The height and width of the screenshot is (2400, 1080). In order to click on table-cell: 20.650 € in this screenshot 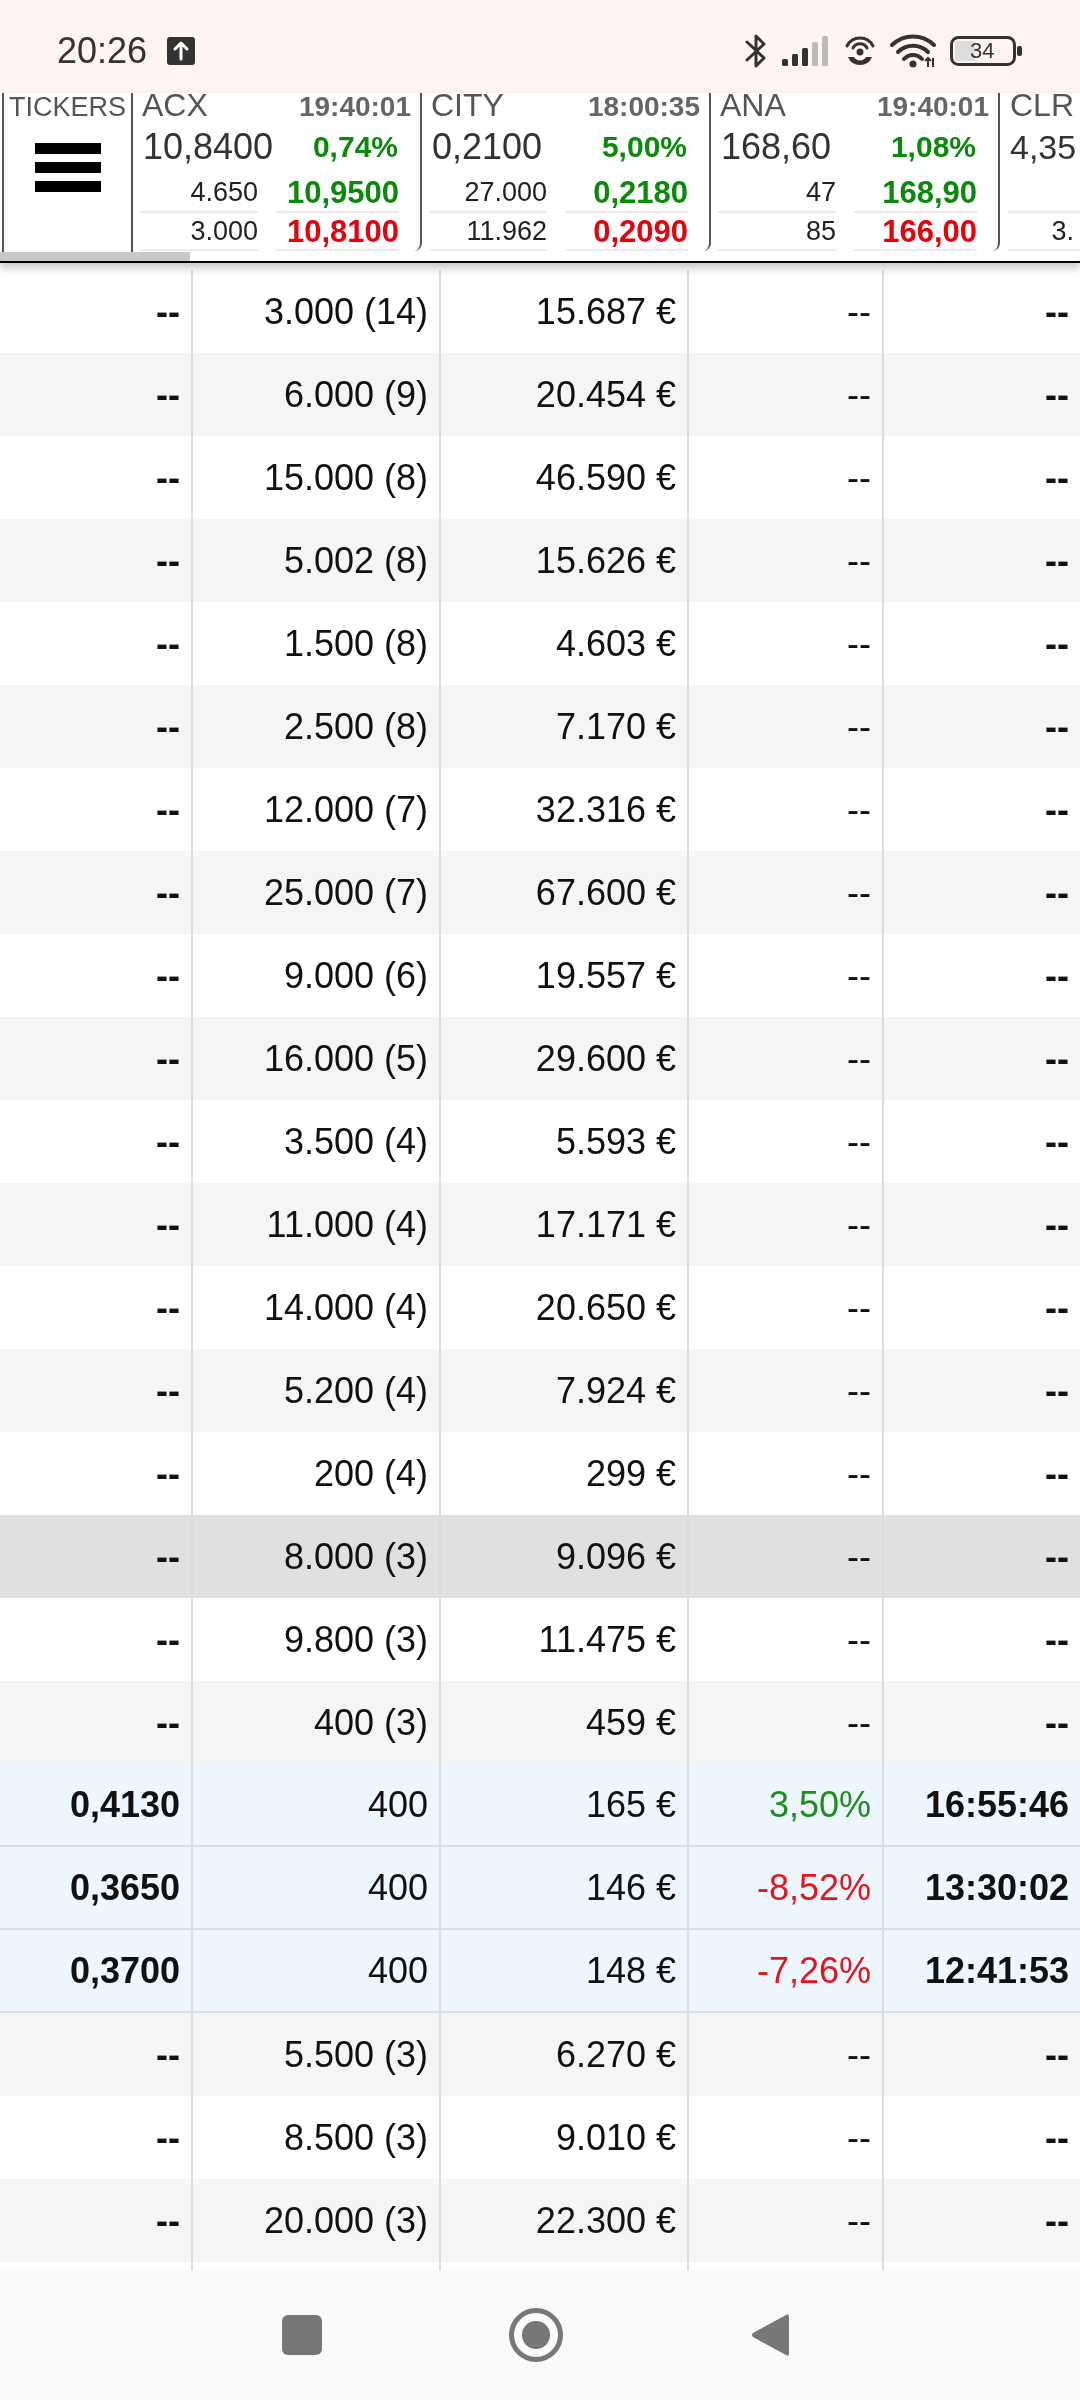, I will do `click(605, 1307)`.